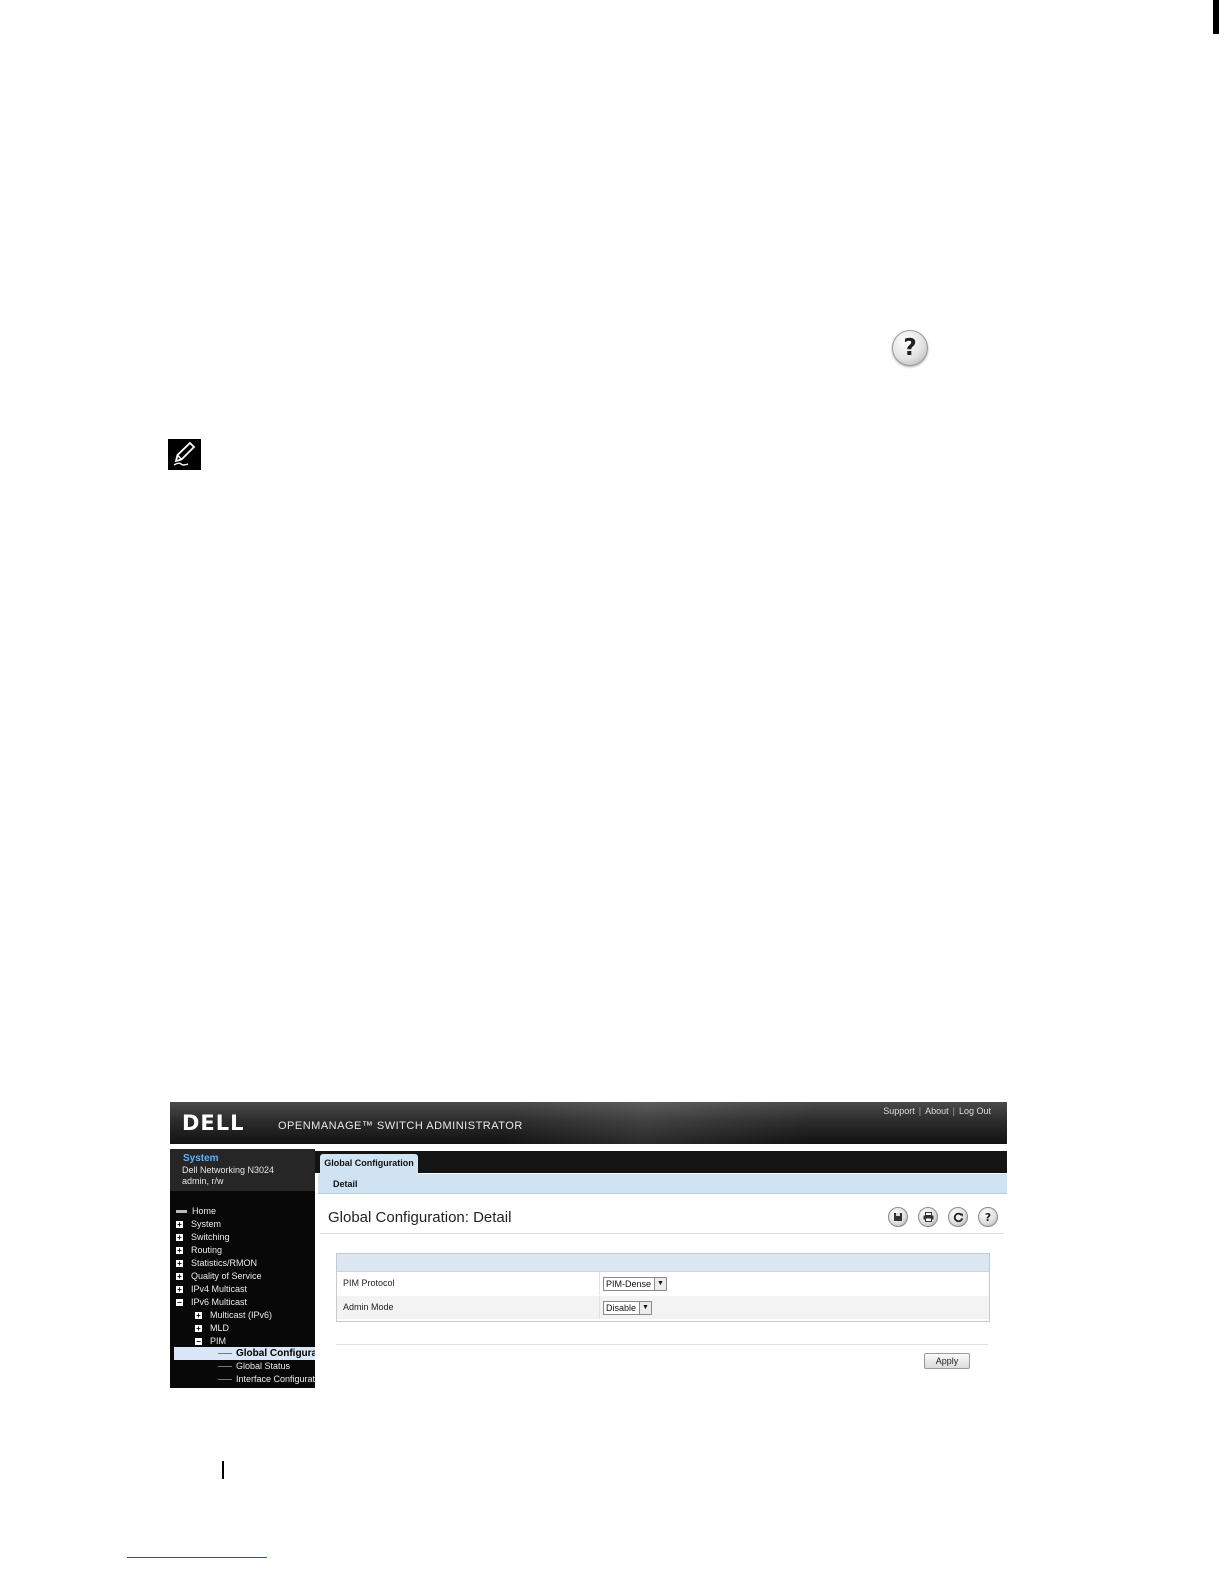  I want to click on sidebar-item-global-status: Global Status, so click(266, 1366).